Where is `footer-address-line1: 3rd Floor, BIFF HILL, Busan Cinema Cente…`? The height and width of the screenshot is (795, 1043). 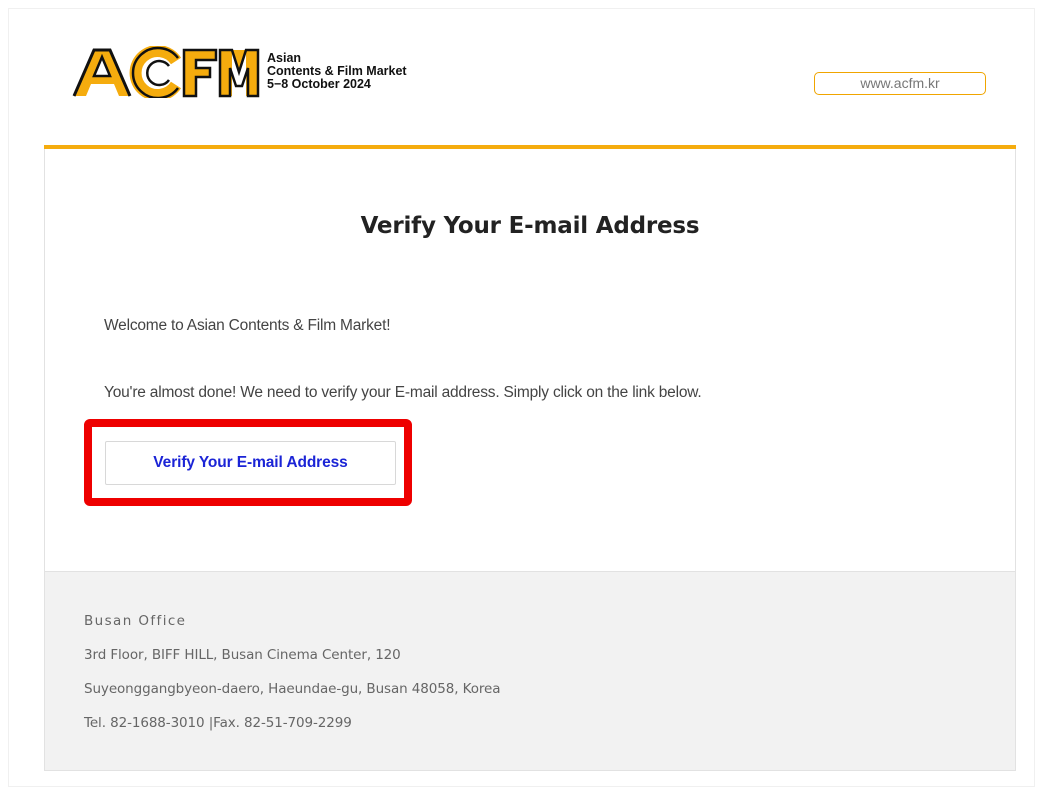
footer-address-line1: 3rd Floor, BIFF HILL, Busan Cinema Cente… is located at coordinates (242, 655).